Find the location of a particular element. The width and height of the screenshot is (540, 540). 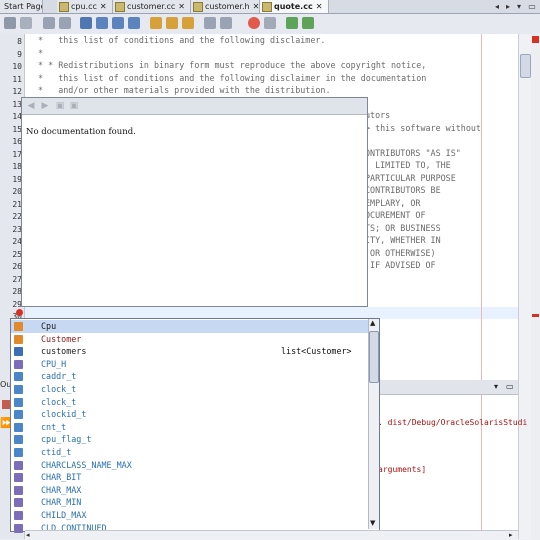

shift-left-icon is located at coordinates (210, 23).